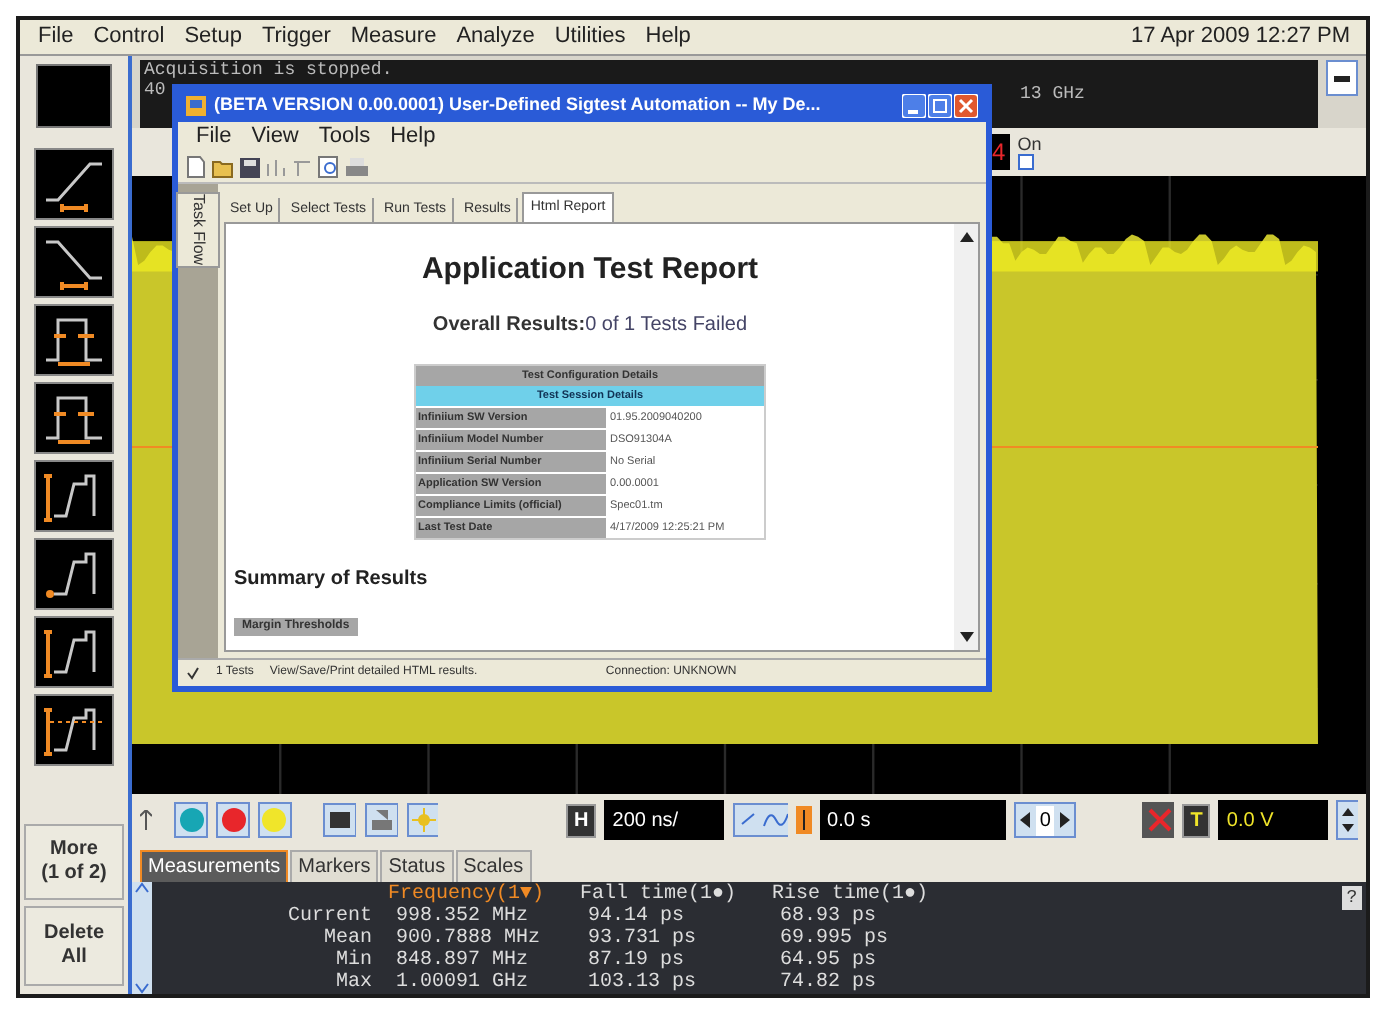 The image size is (1386, 1014). I want to click on measurement-value: 1.00091 GHz, so click(462, 983).